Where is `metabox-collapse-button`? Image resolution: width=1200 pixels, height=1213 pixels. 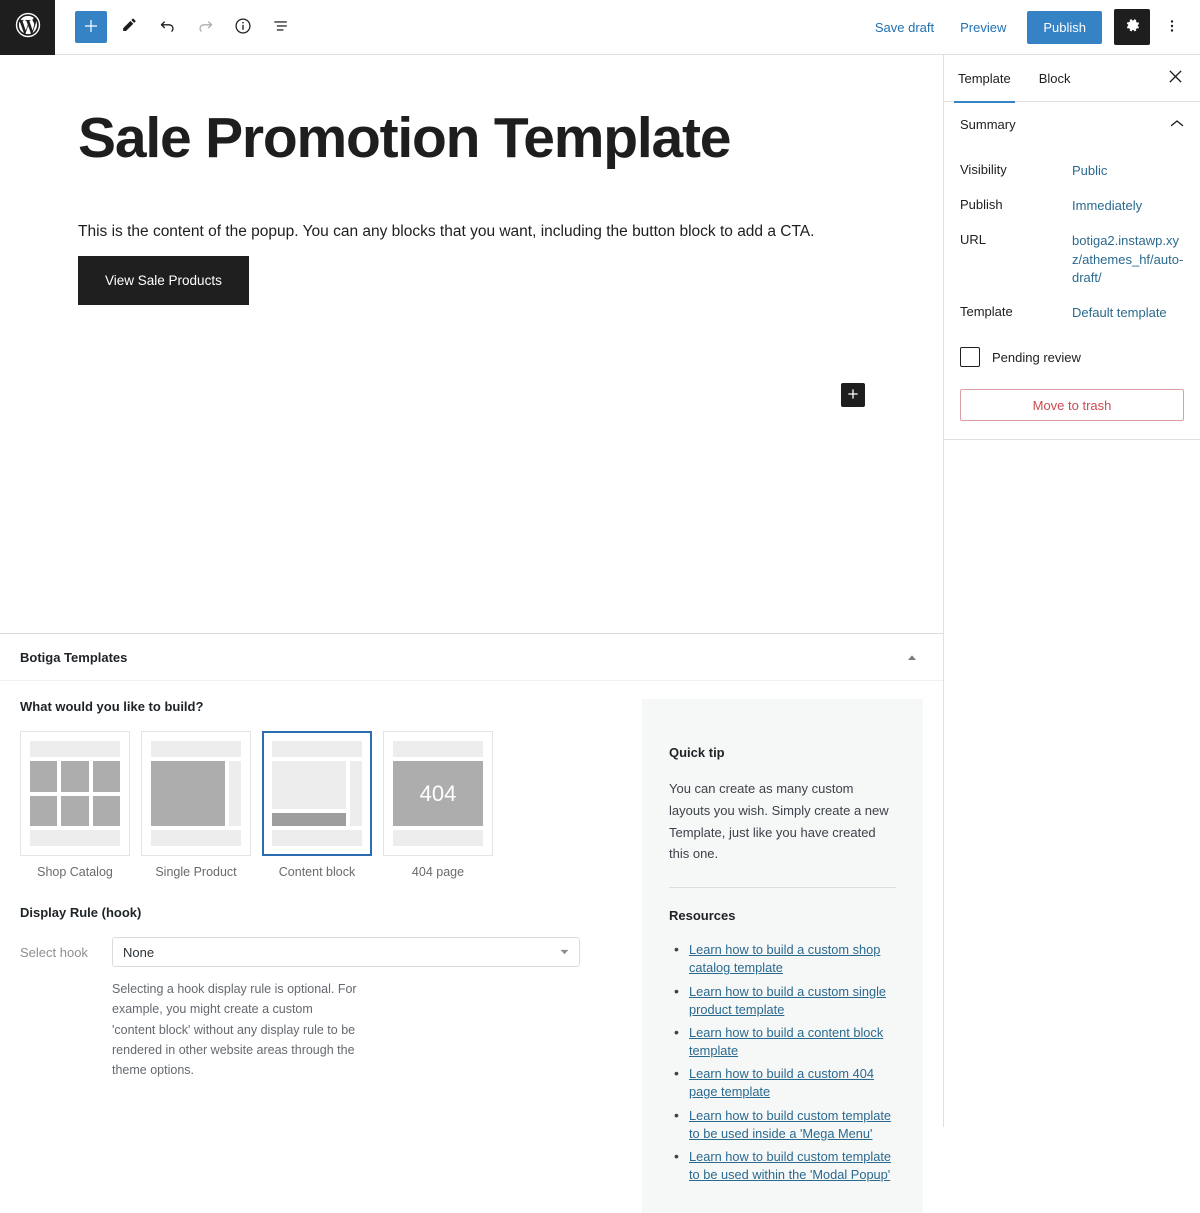 metabox-collapse-button is located at coordinates (912, 657).